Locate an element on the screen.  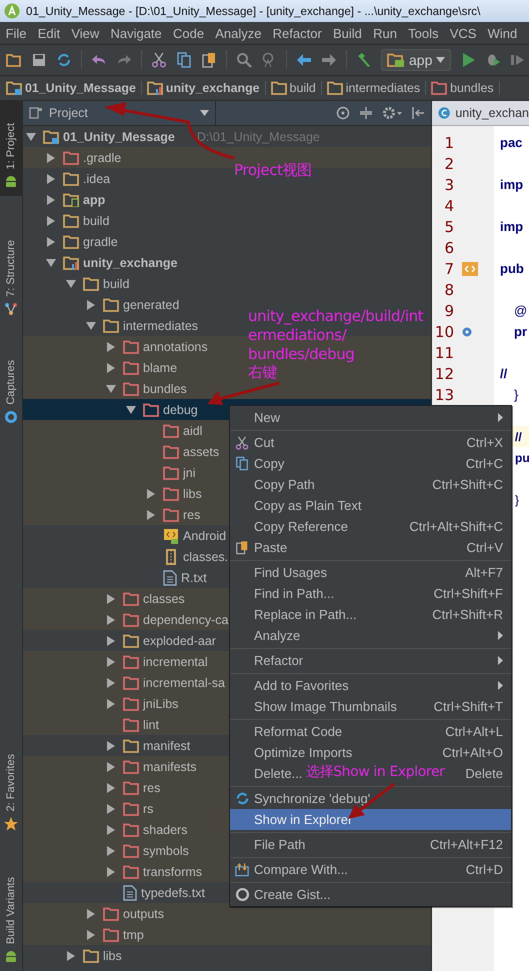
tree-item: assets is located at coordinates (183, 451).